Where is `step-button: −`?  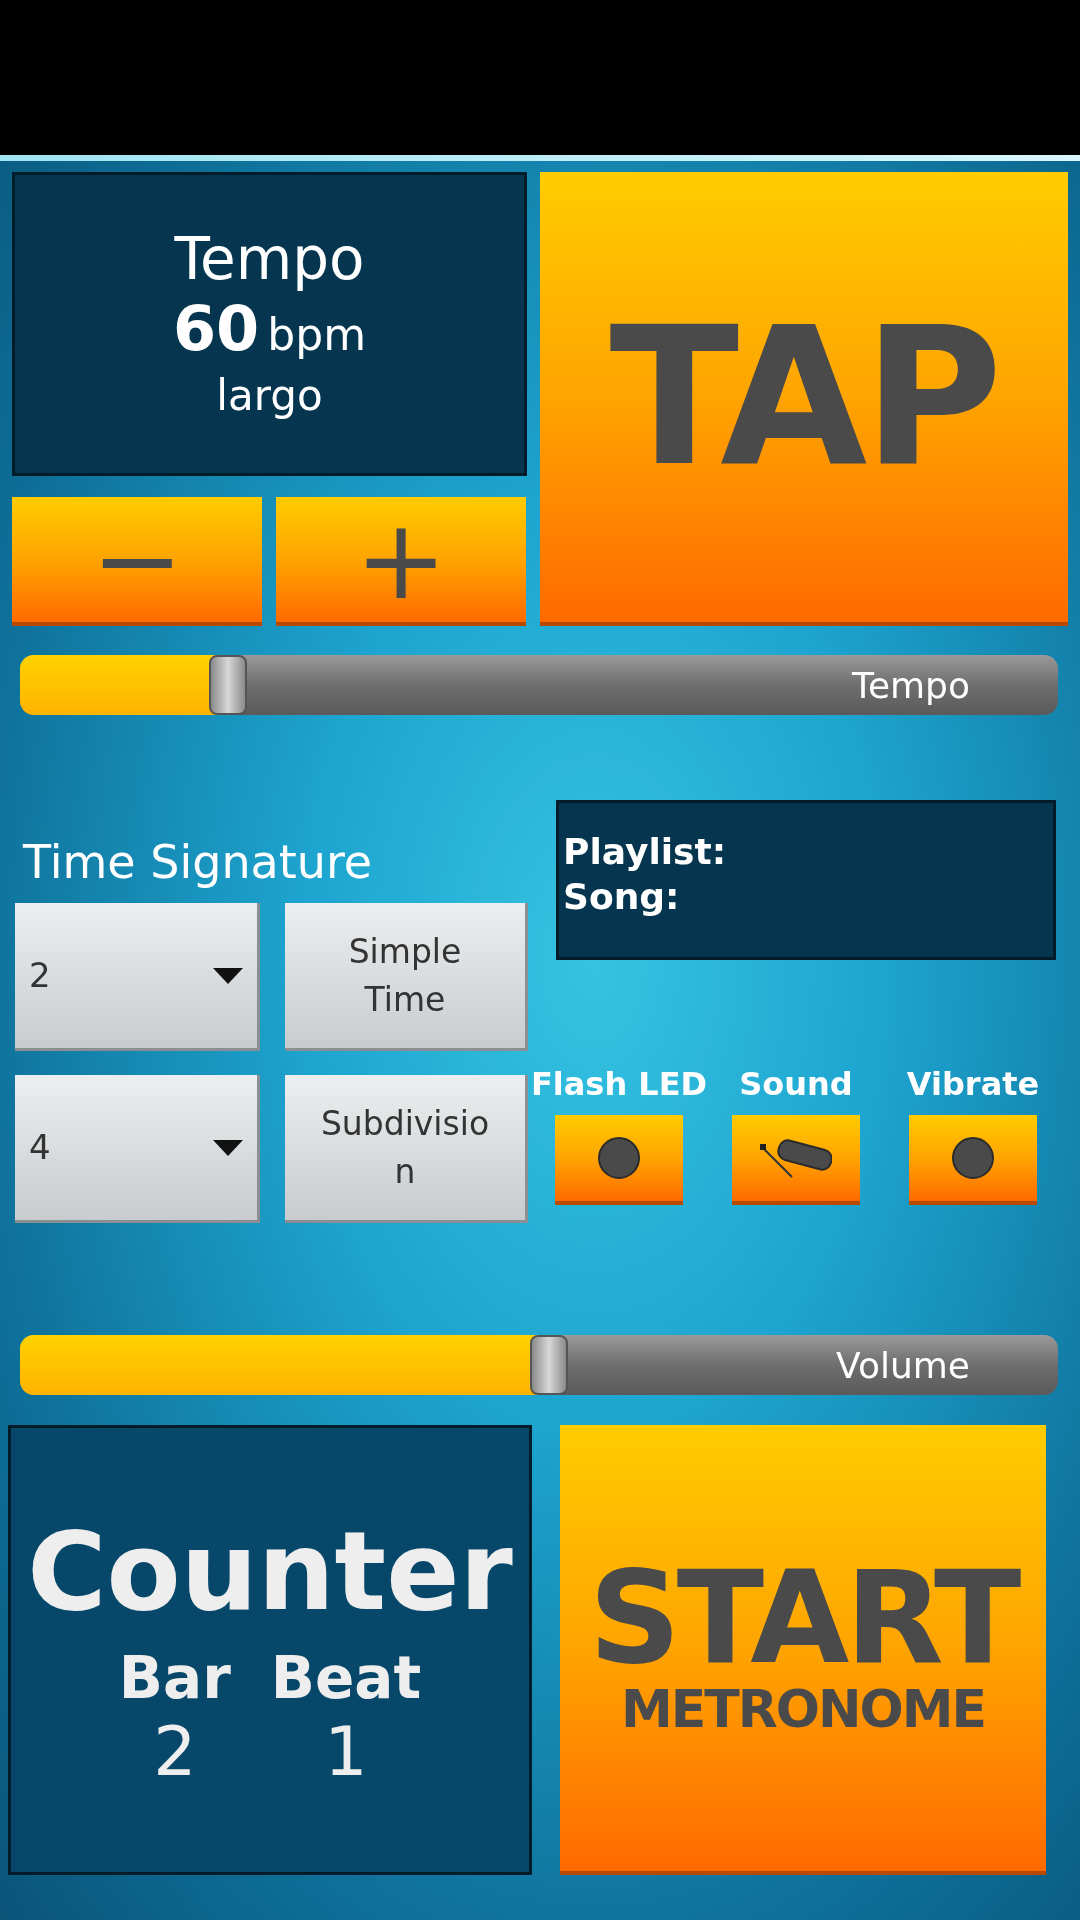
step-button: − is located at coordinates (137, 561).